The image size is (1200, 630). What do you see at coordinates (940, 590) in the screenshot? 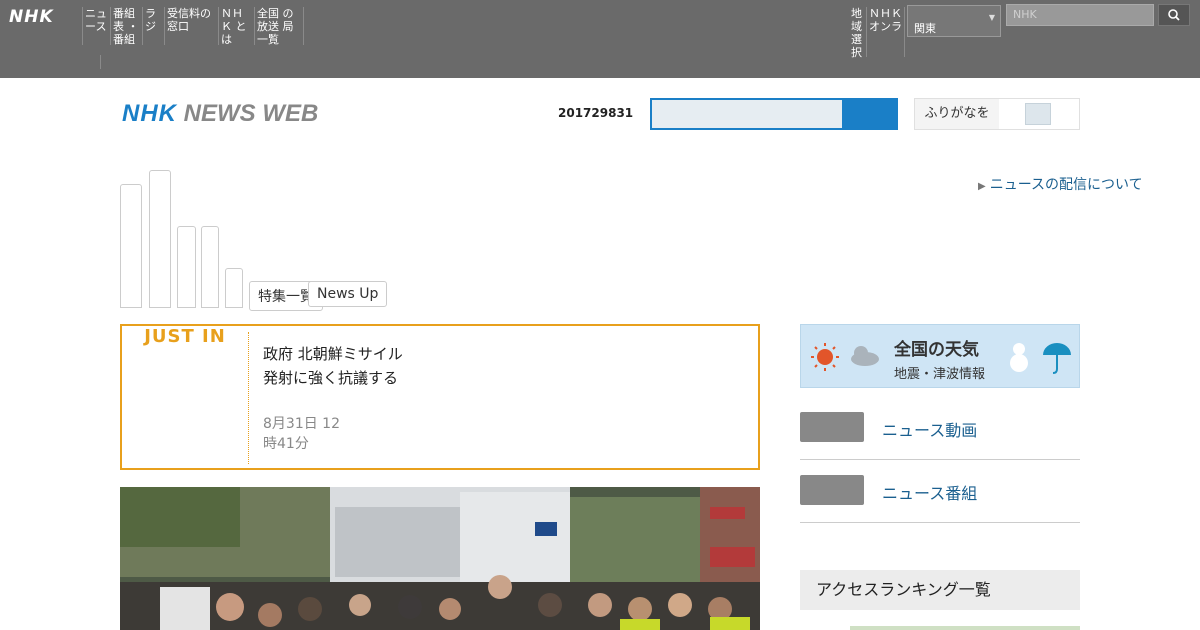
I see `ranking-heading: アクセスランキング一覧` at bounding box center [940, 590].